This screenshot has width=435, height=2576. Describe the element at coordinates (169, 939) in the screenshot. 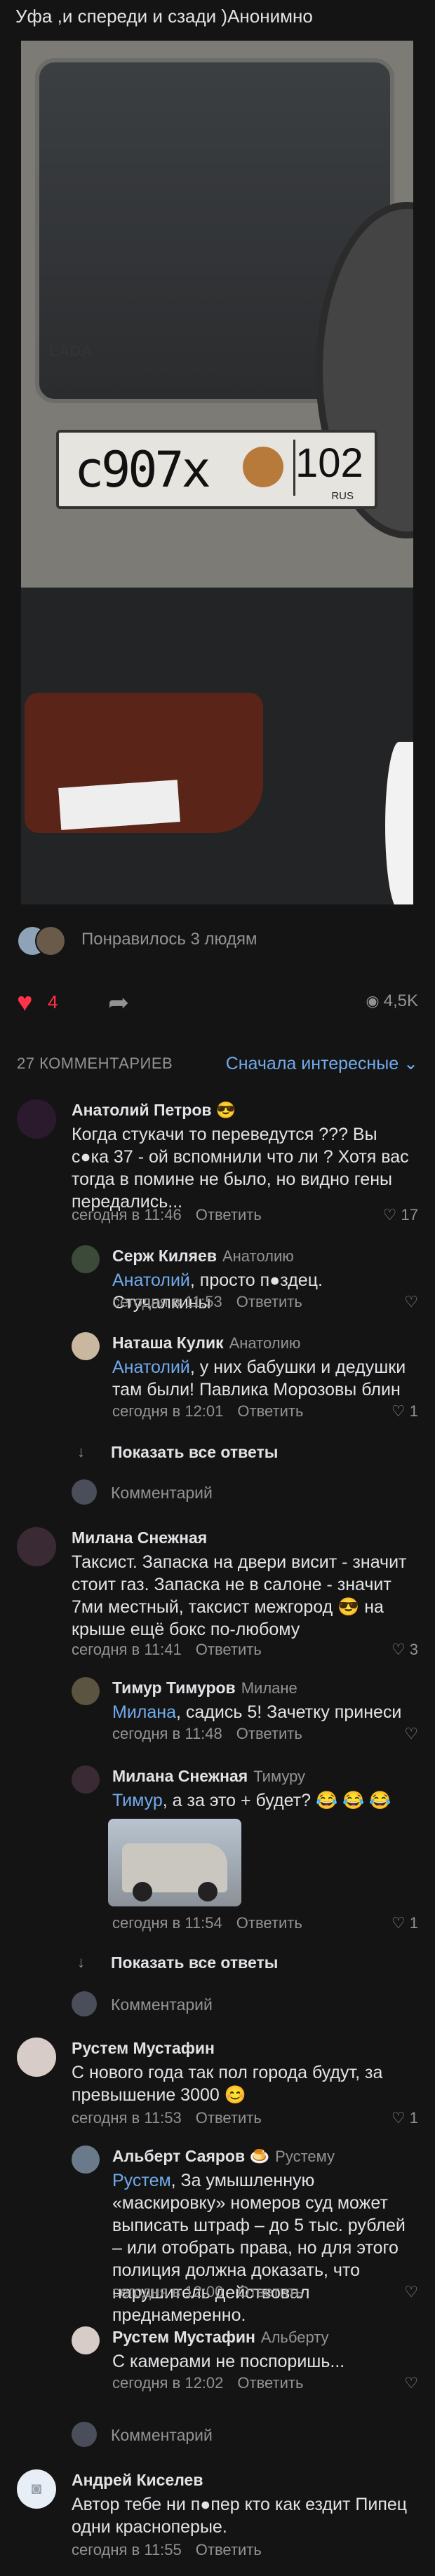

I see `liked-by-text: Понравилось 3 людям` at that location.